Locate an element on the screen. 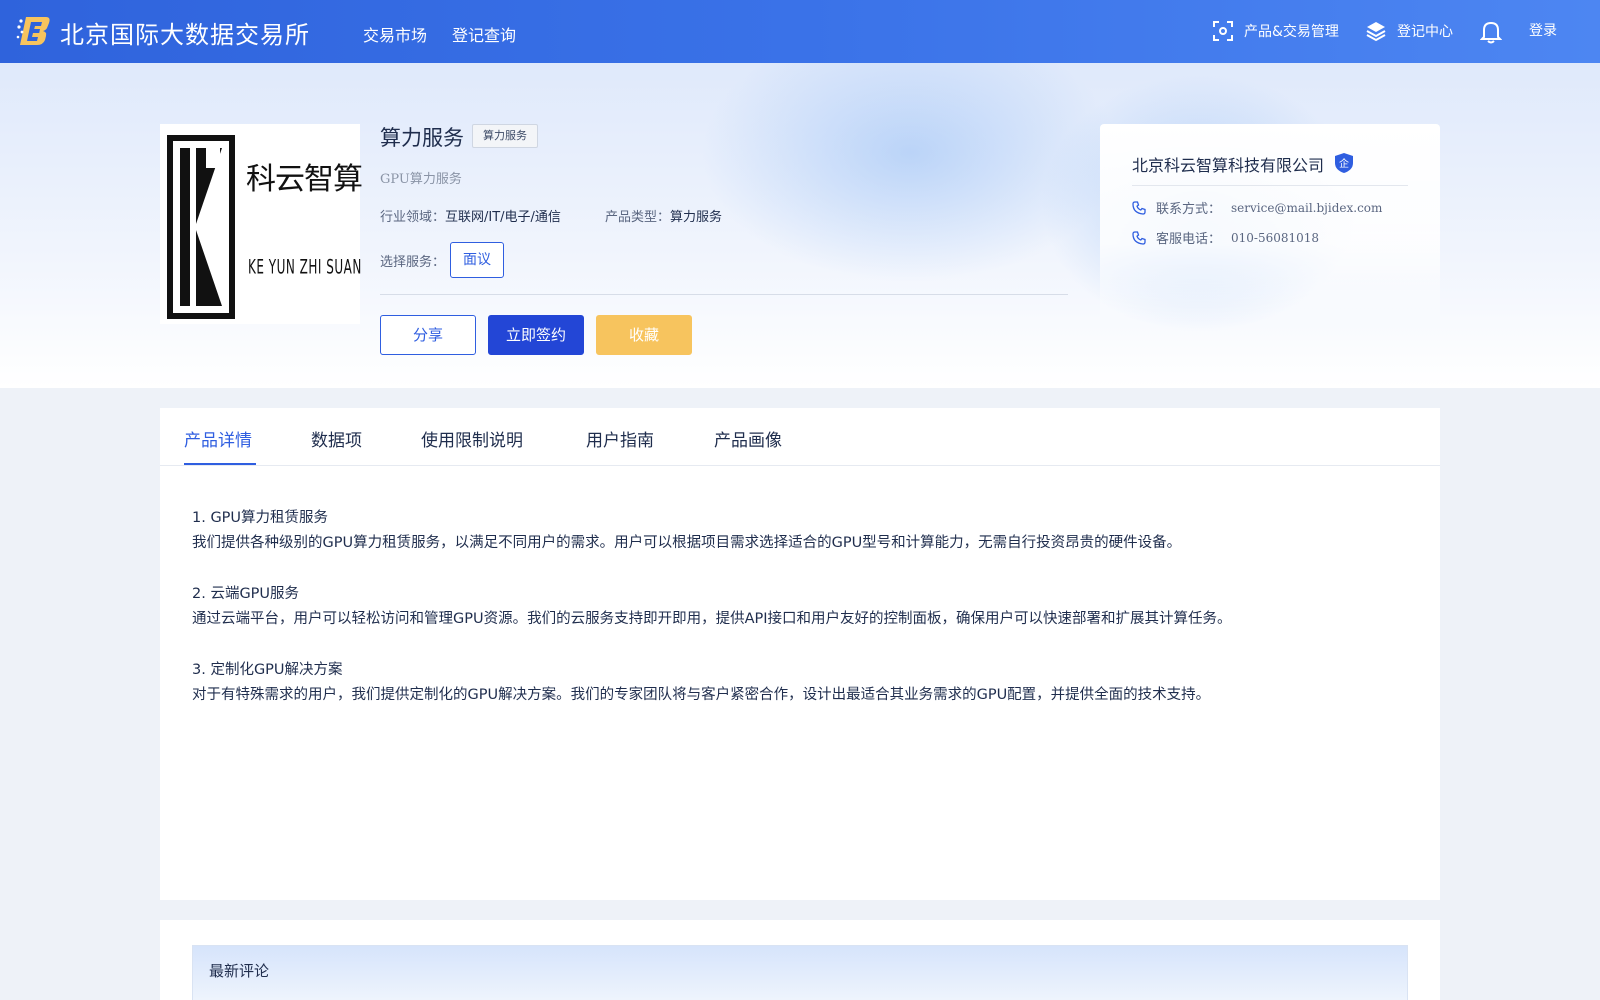 The image size is (1600, 1000). select-service-label: 选择服务： is located at coordinates (413, 262).